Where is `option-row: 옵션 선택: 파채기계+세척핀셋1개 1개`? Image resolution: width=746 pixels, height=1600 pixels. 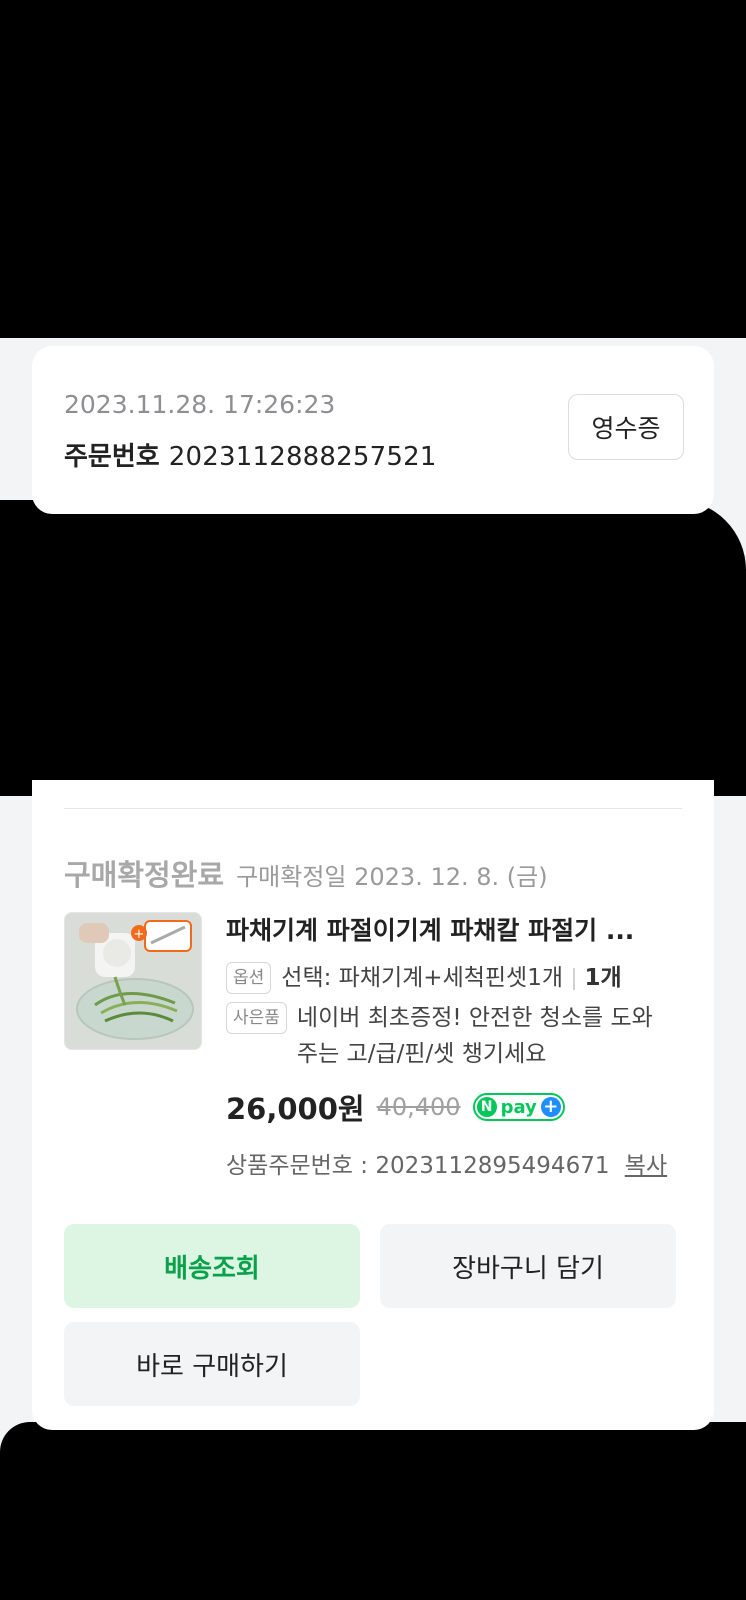 option-row: 옵션 선택: 파채기계+세척핀셋1개 1개 is located at coordinates (465, 978).